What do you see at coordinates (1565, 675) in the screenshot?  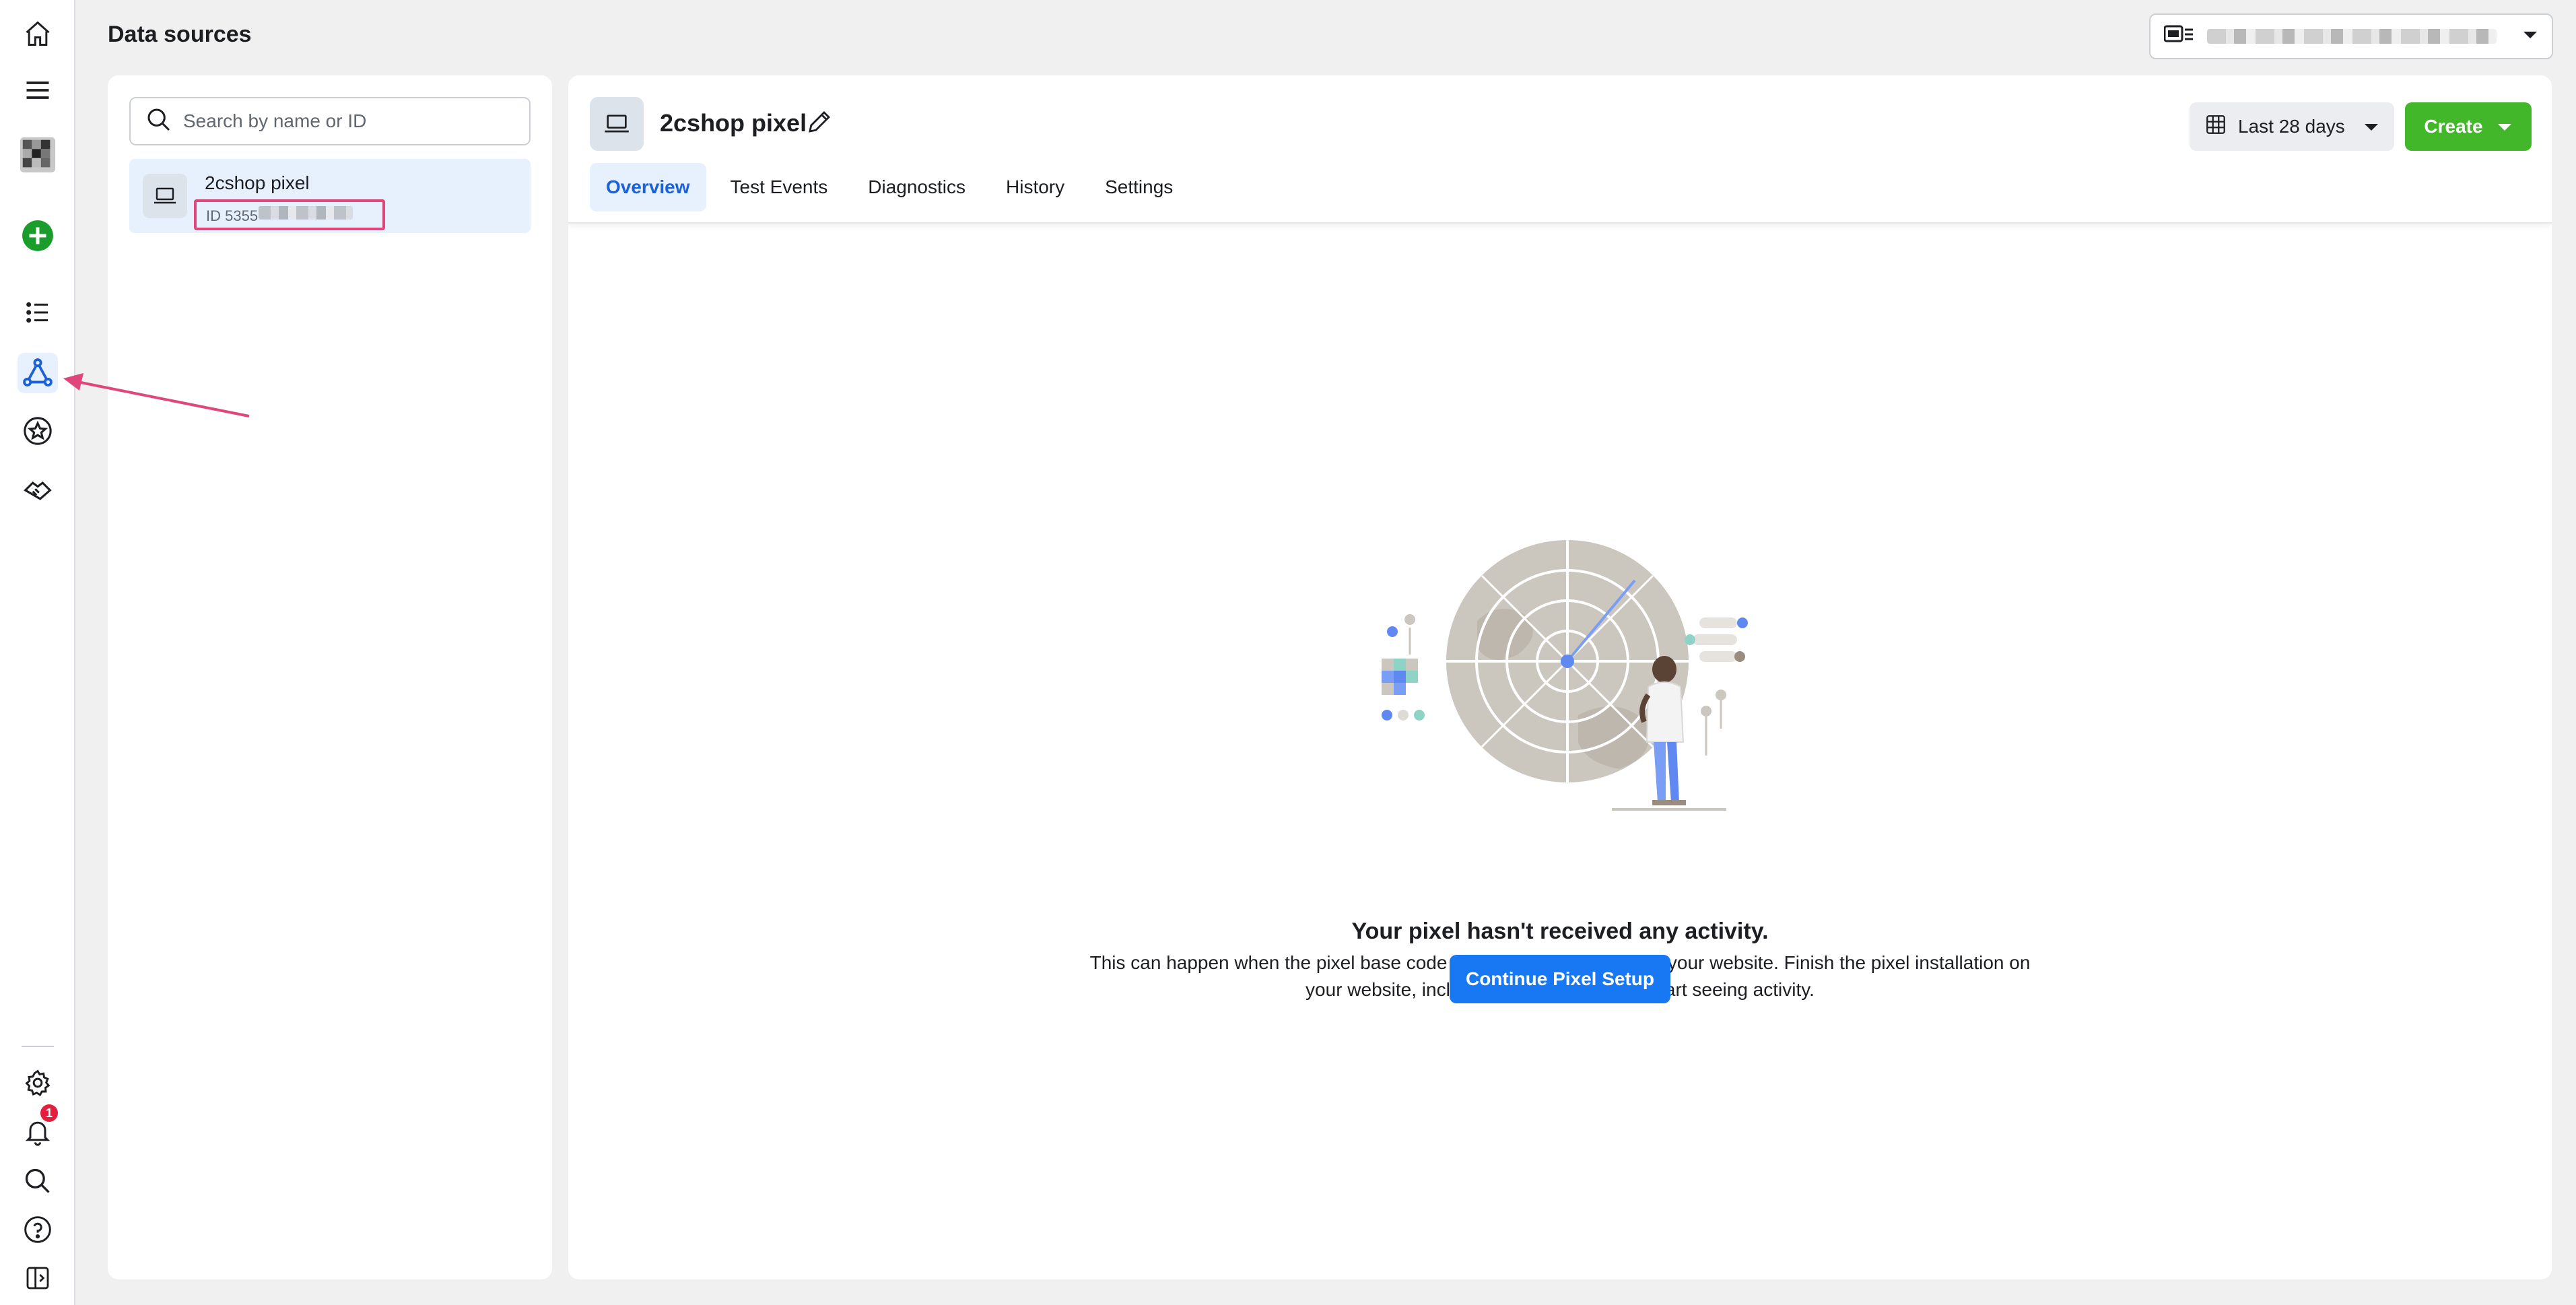 I see `radar-illustration` at bounding box center [1565, 675].